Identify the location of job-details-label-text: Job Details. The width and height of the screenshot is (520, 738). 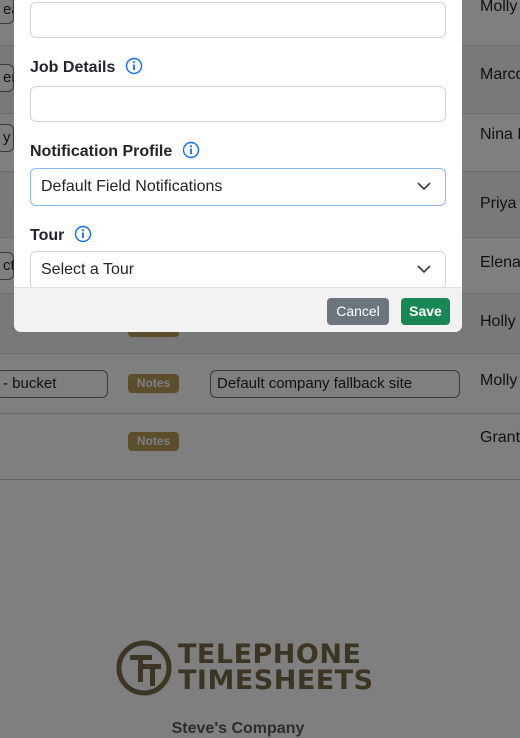
(73, 67).